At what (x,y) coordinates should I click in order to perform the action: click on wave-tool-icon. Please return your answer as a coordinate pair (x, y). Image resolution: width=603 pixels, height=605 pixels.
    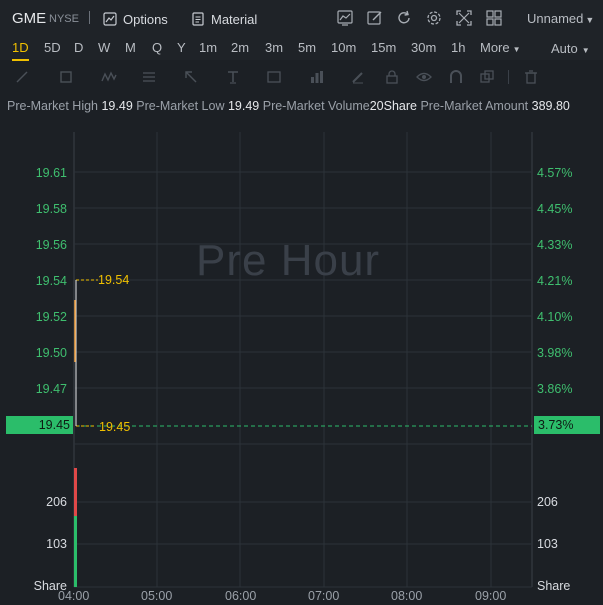
    Looking at the image, I should click on (109, 77).